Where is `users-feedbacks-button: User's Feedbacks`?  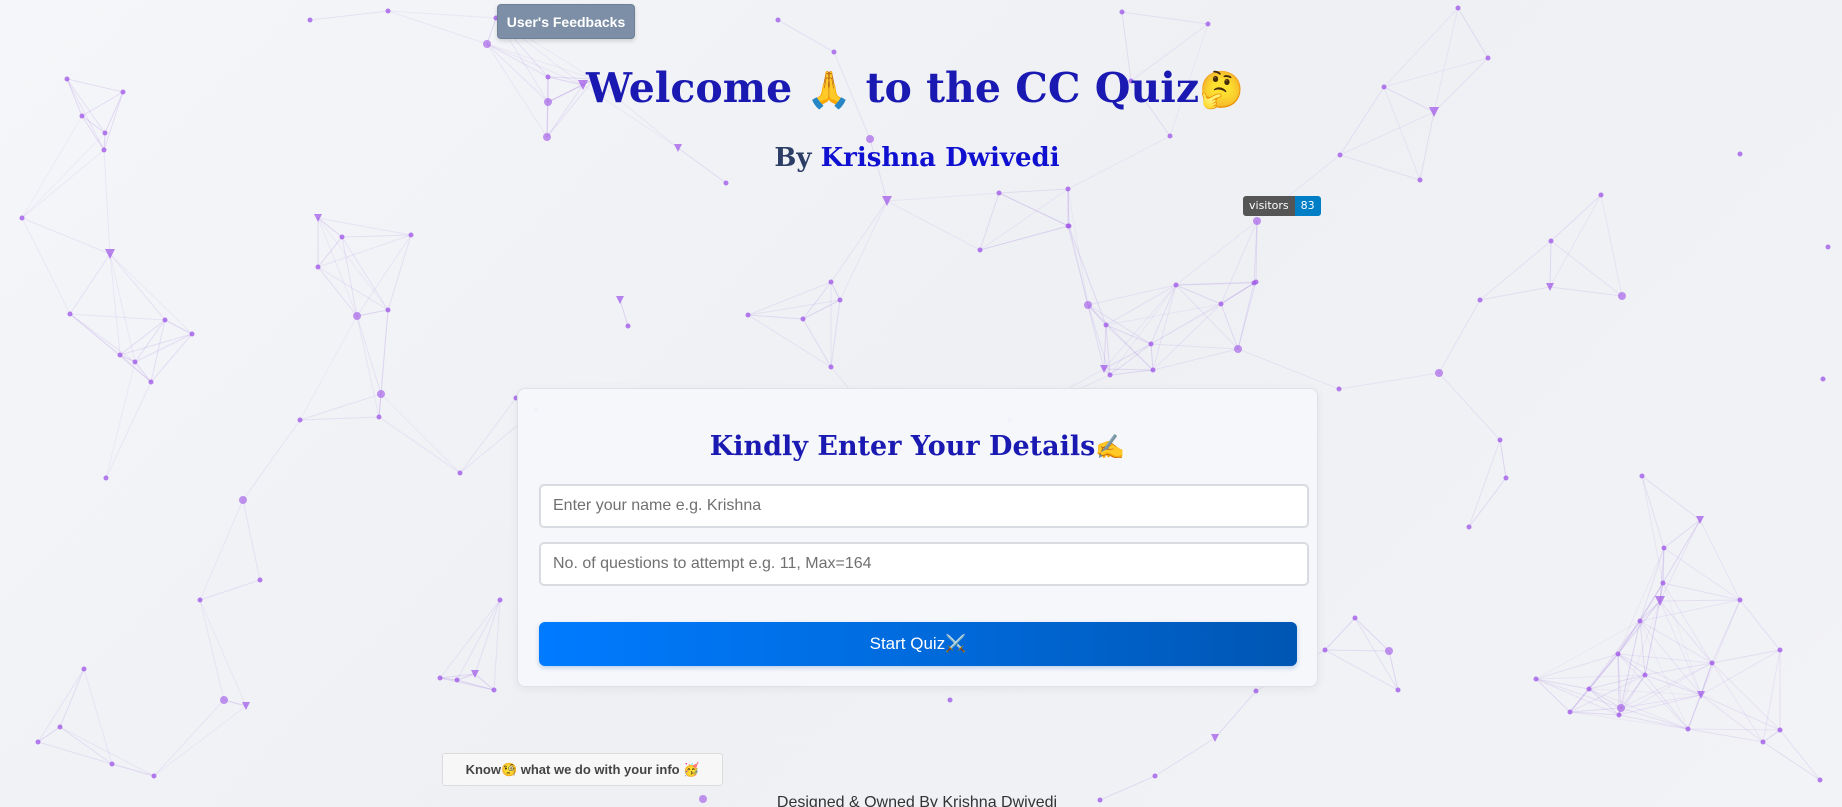 users-feedbacks-button: User's Feedbacks is located at coordinates (566, 21).